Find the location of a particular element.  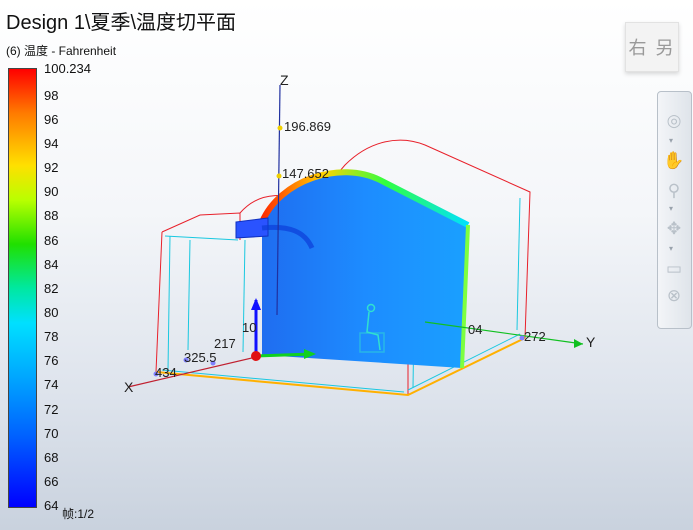

y-value-label: 272 is located at coordinates (535, 336).